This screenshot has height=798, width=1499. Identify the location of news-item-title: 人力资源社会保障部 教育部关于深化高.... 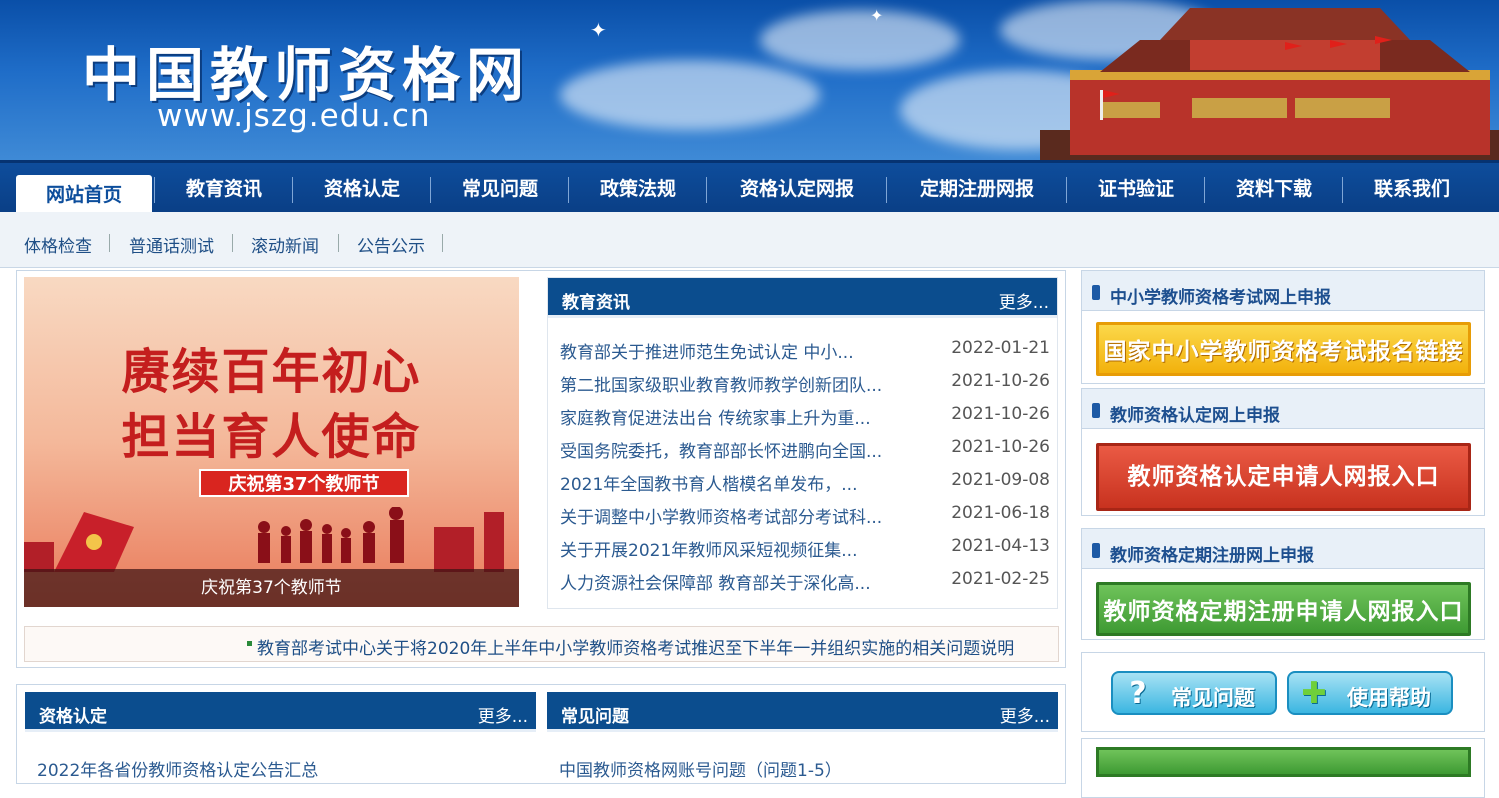
(715, 581).